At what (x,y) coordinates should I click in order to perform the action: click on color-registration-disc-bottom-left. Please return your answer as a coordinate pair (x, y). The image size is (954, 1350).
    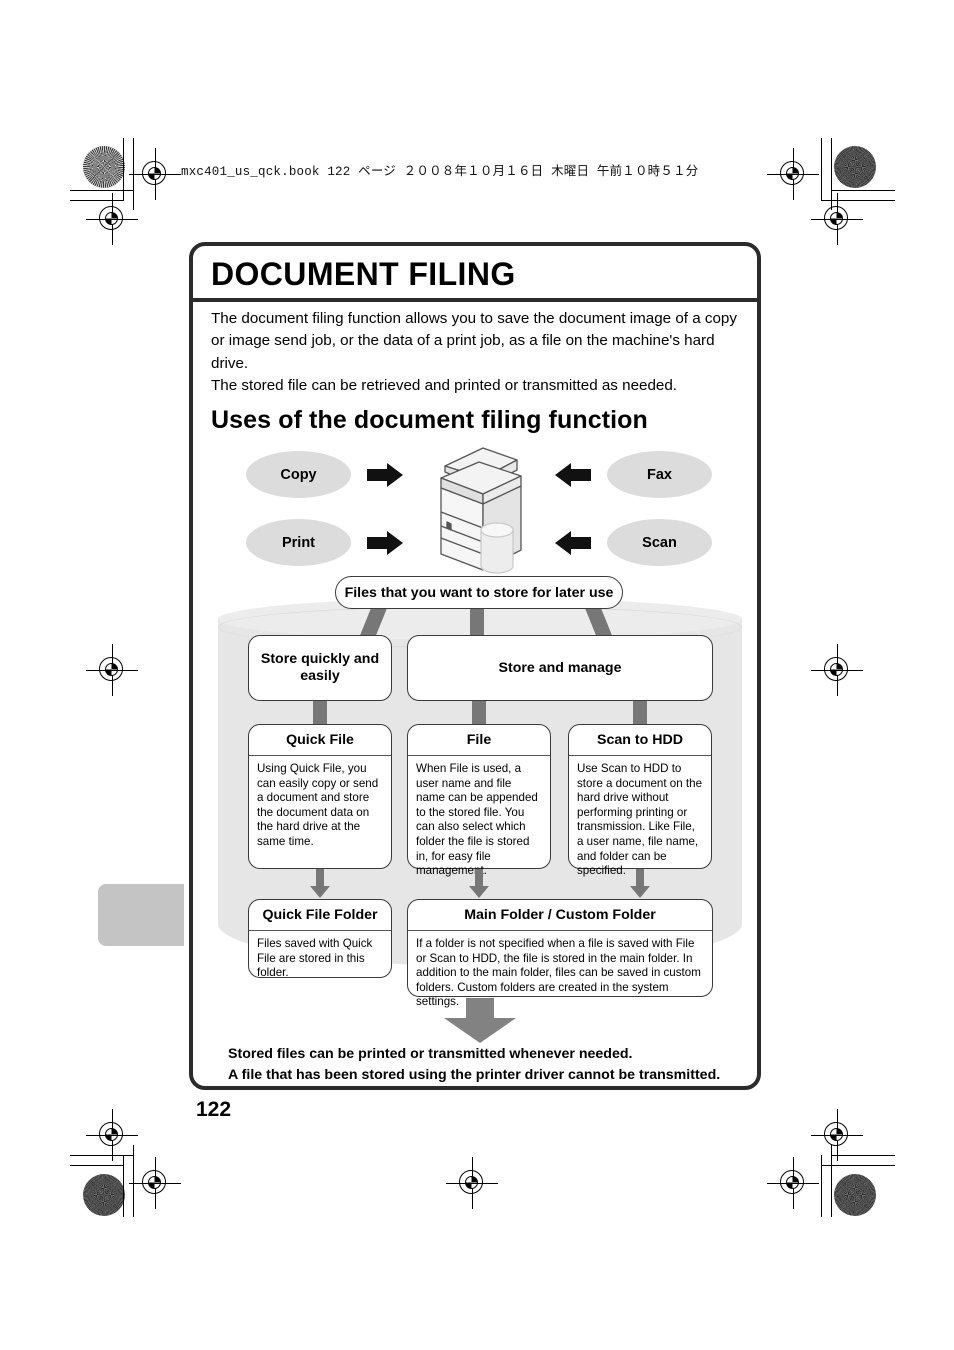
    Looking at the image, I should click on (104, 1195).